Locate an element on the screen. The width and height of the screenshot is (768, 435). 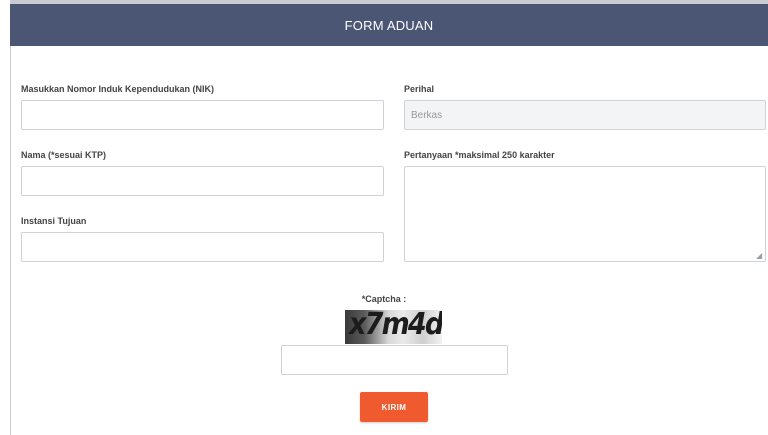
submit-button: KIRIM is located at coordinates (394, 407).